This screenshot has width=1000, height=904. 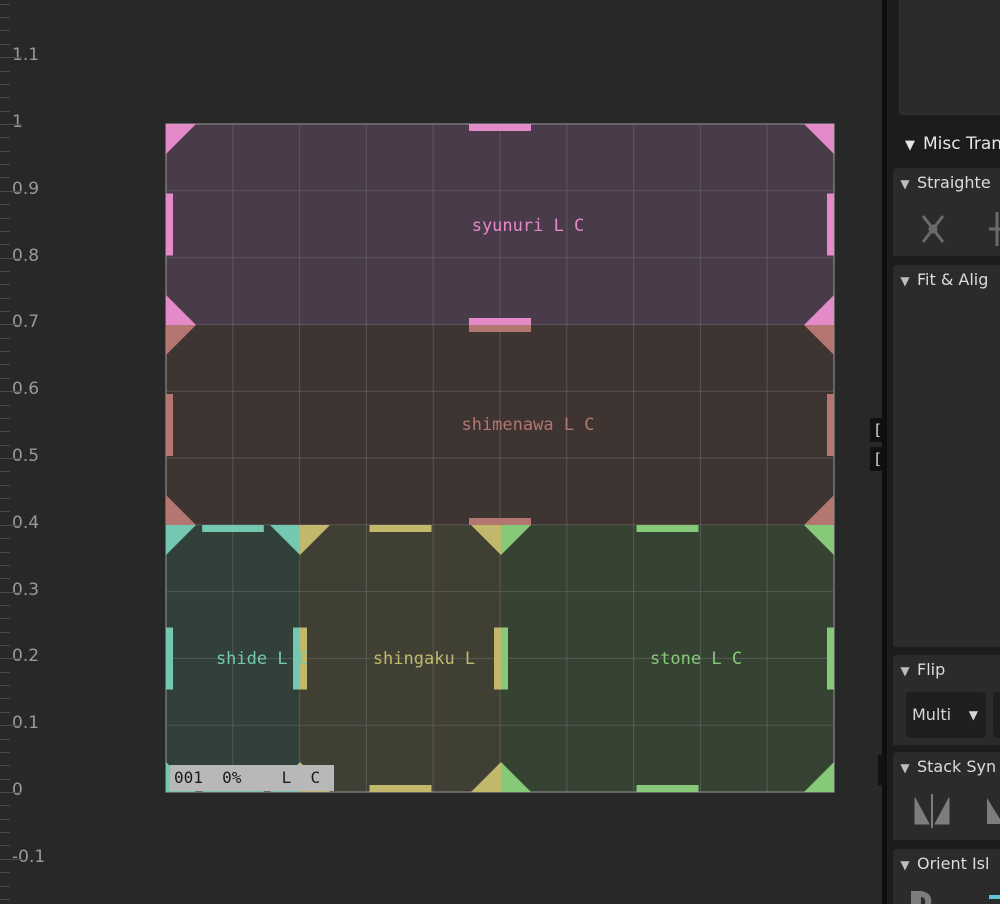 What do you see at coordinates (949, 57) in the screenshot?
I see `panel-top-section` at bounding box center [949, 57].